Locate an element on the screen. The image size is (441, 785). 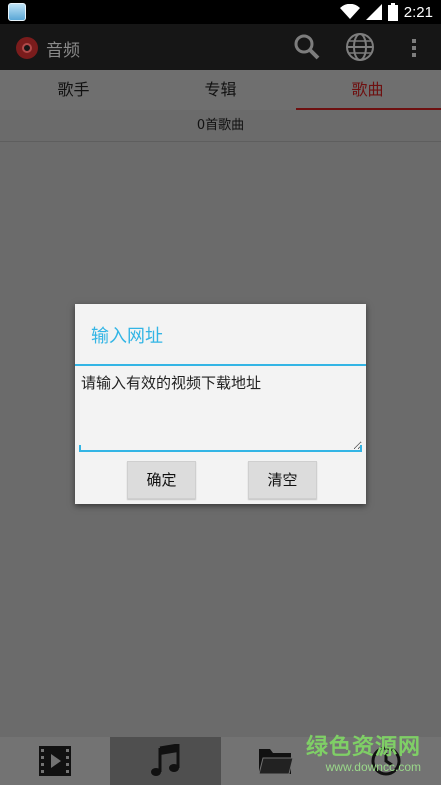
tab-albums: 专辑 is located at coordinates (220, 90).